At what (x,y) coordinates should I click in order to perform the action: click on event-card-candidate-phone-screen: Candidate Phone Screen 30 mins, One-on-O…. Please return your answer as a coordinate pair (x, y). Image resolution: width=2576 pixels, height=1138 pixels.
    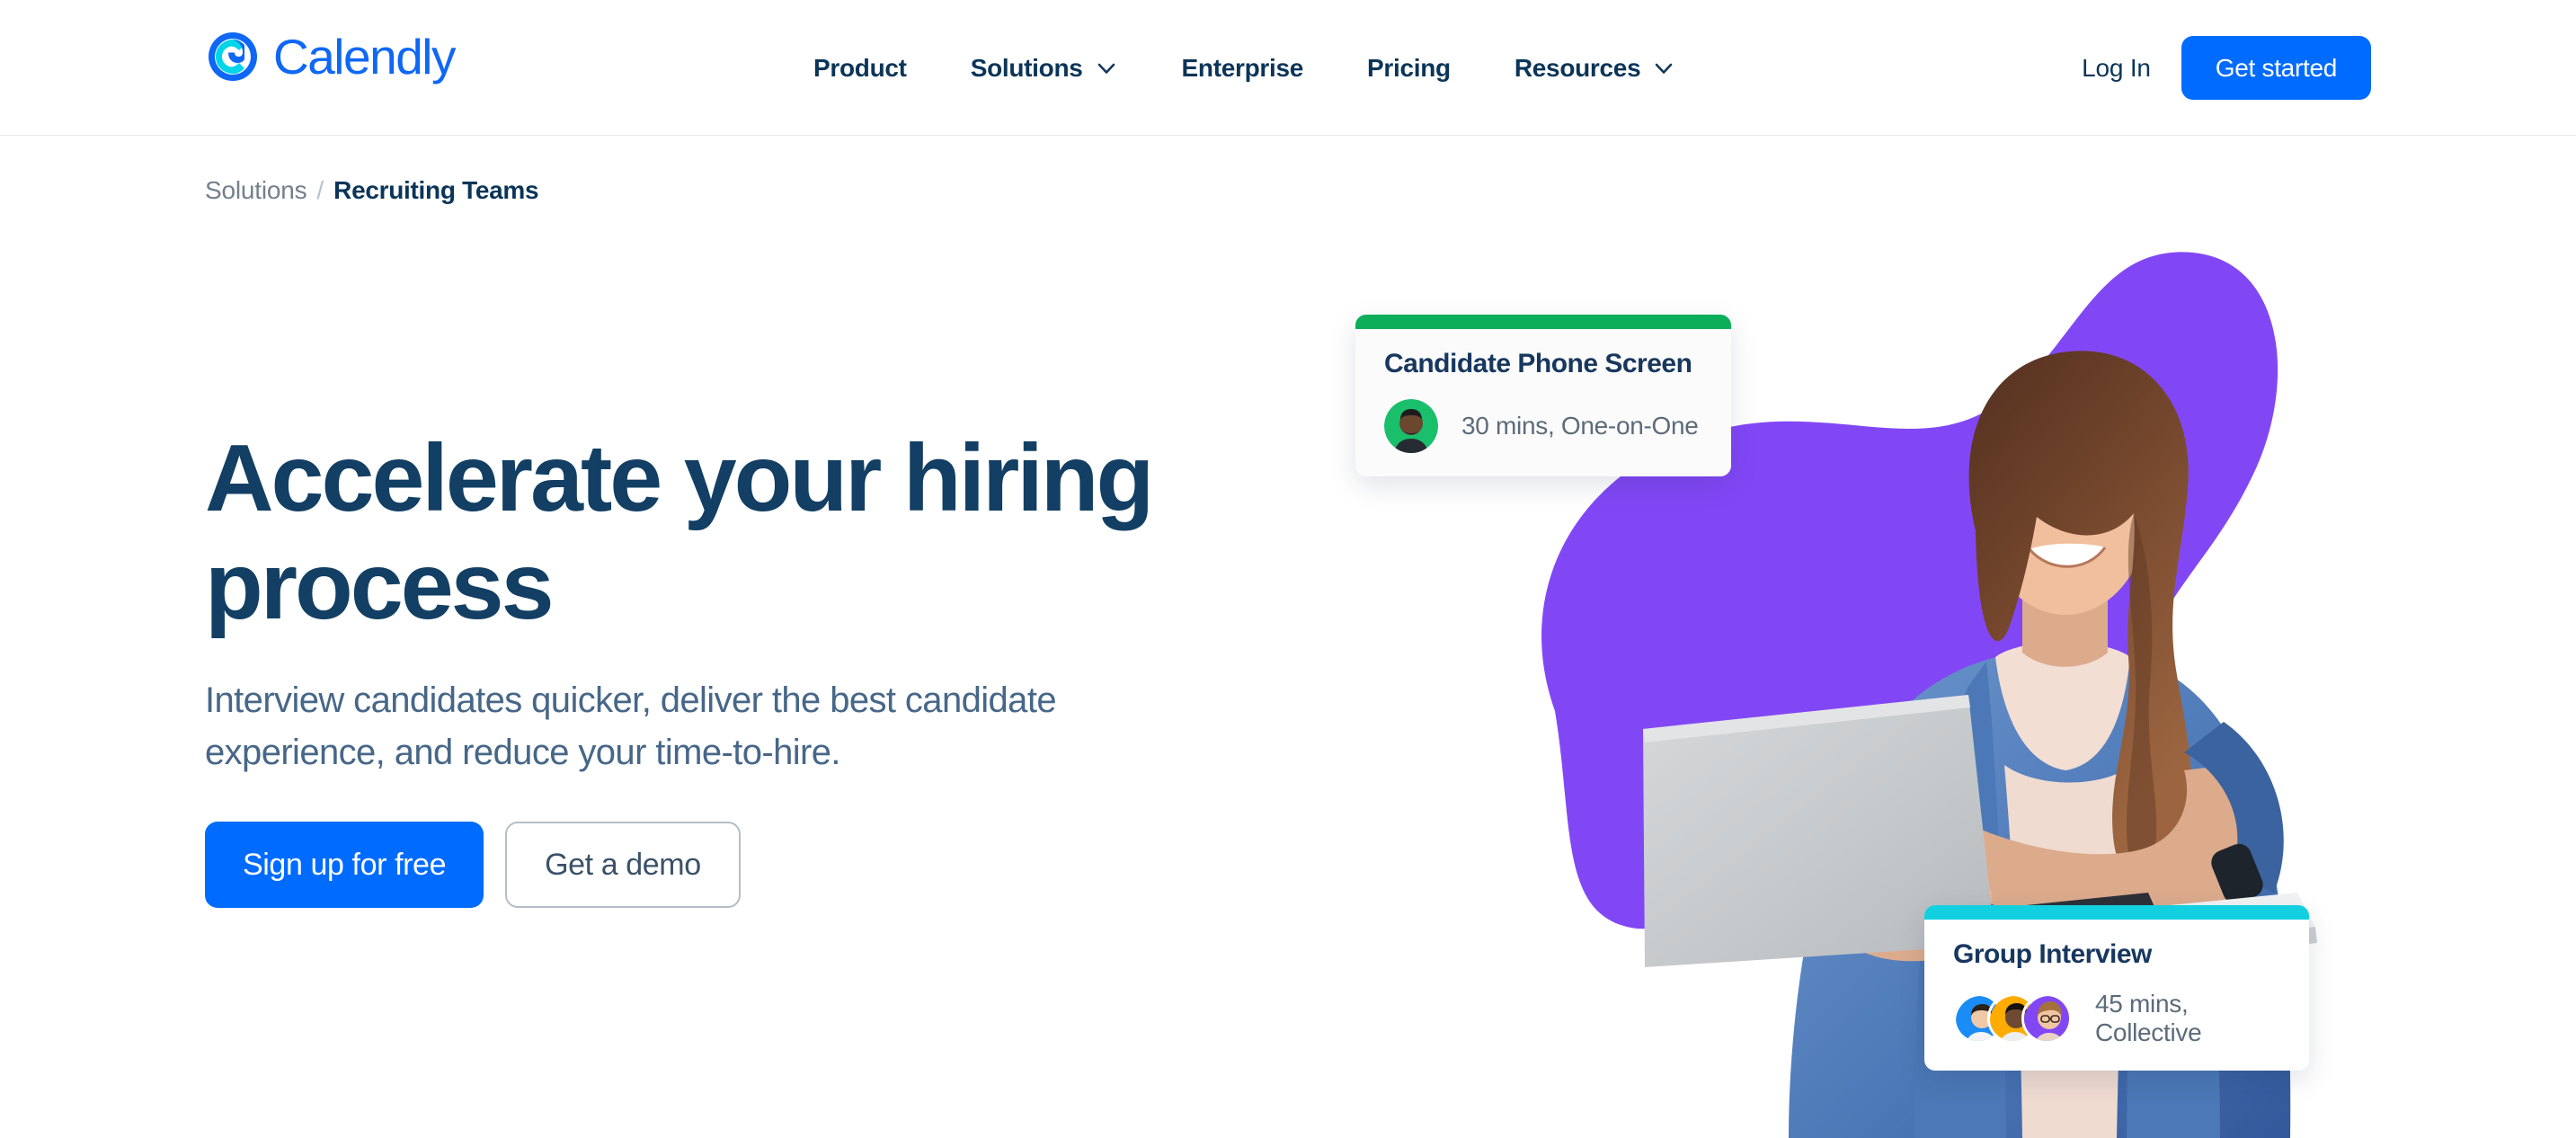
    Looking at the image, I should click on (1543, 395).